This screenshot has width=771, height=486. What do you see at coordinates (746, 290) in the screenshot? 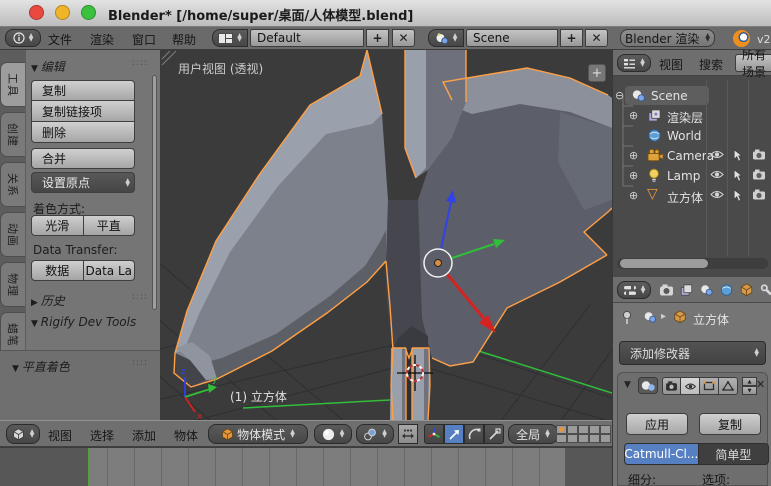
I see `tab-object` at bounding box center [746, 290].